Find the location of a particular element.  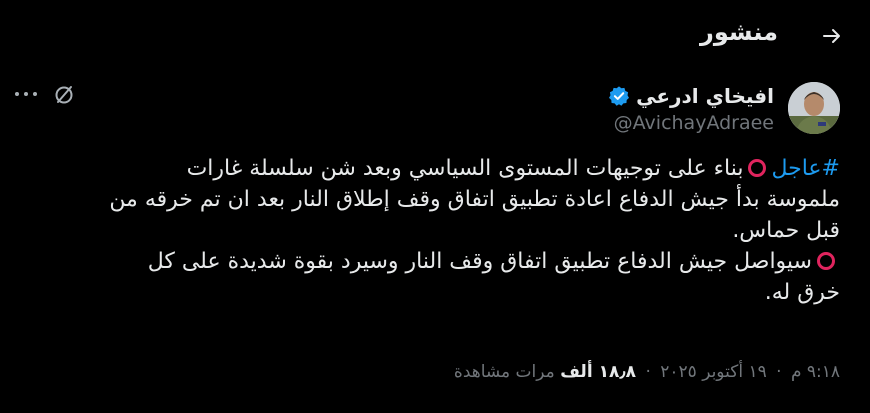

avatar is located at coordinates (814, 108).